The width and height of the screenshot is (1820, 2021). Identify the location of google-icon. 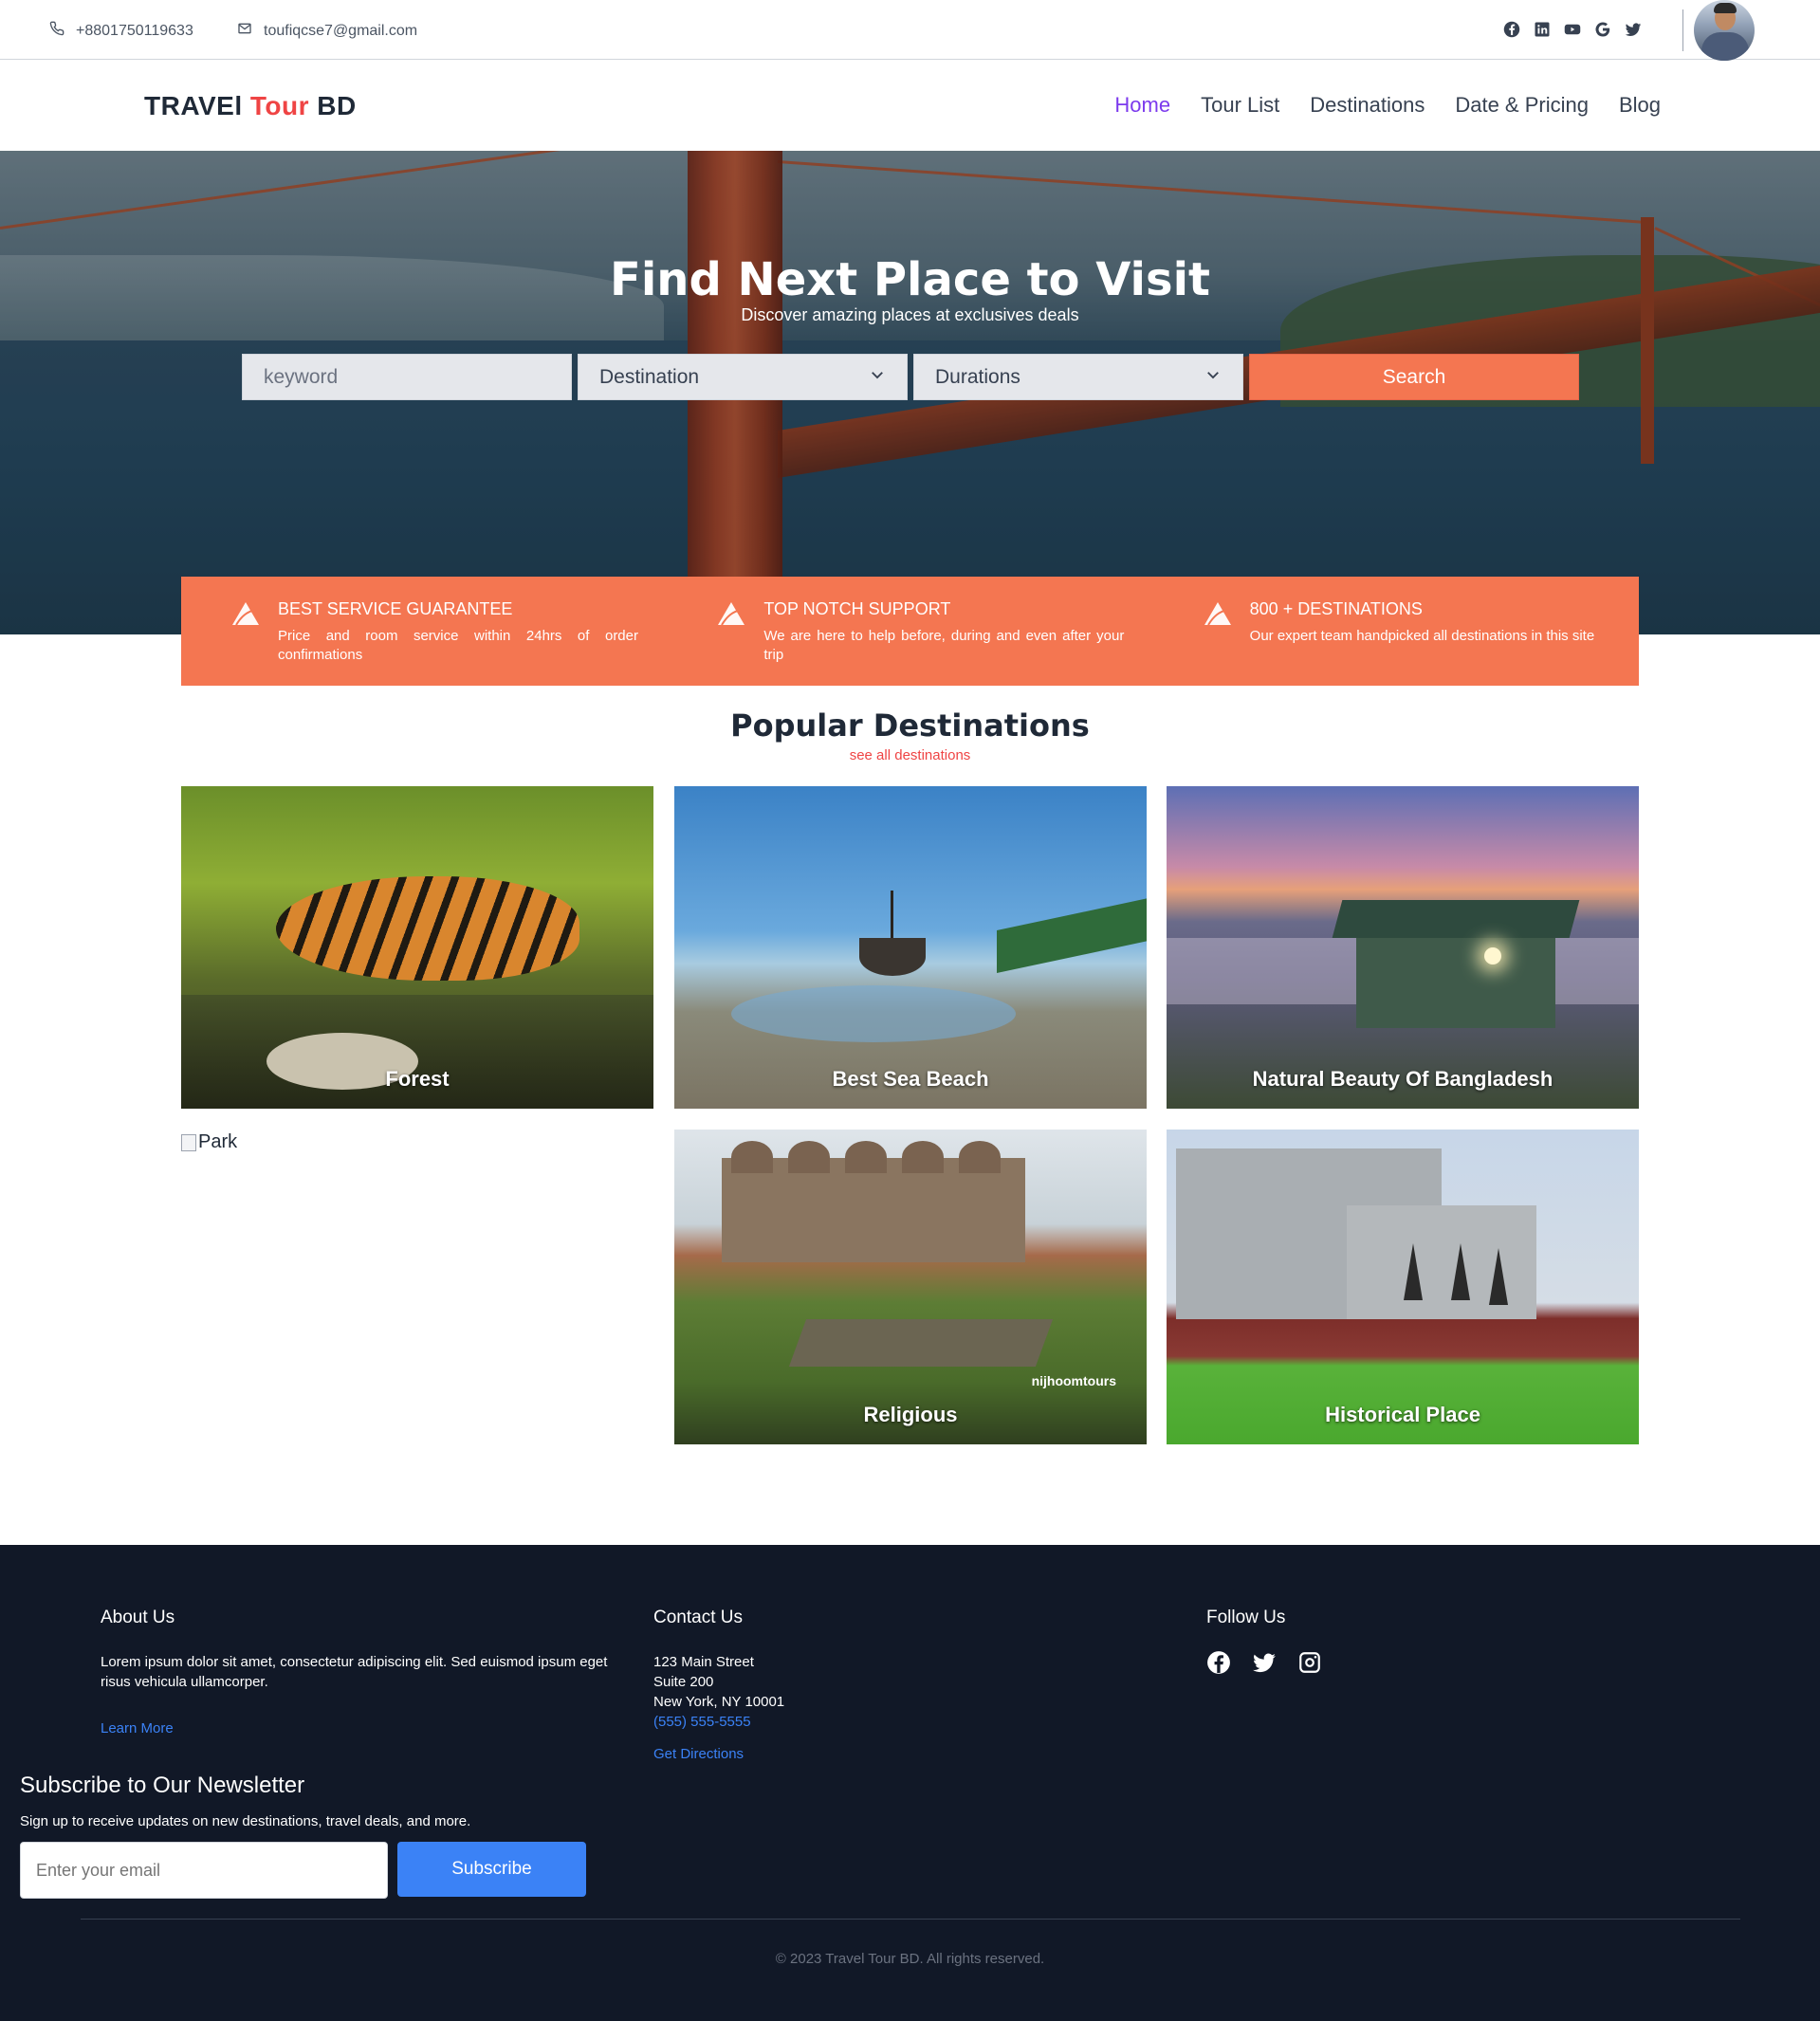
(1602, 29).